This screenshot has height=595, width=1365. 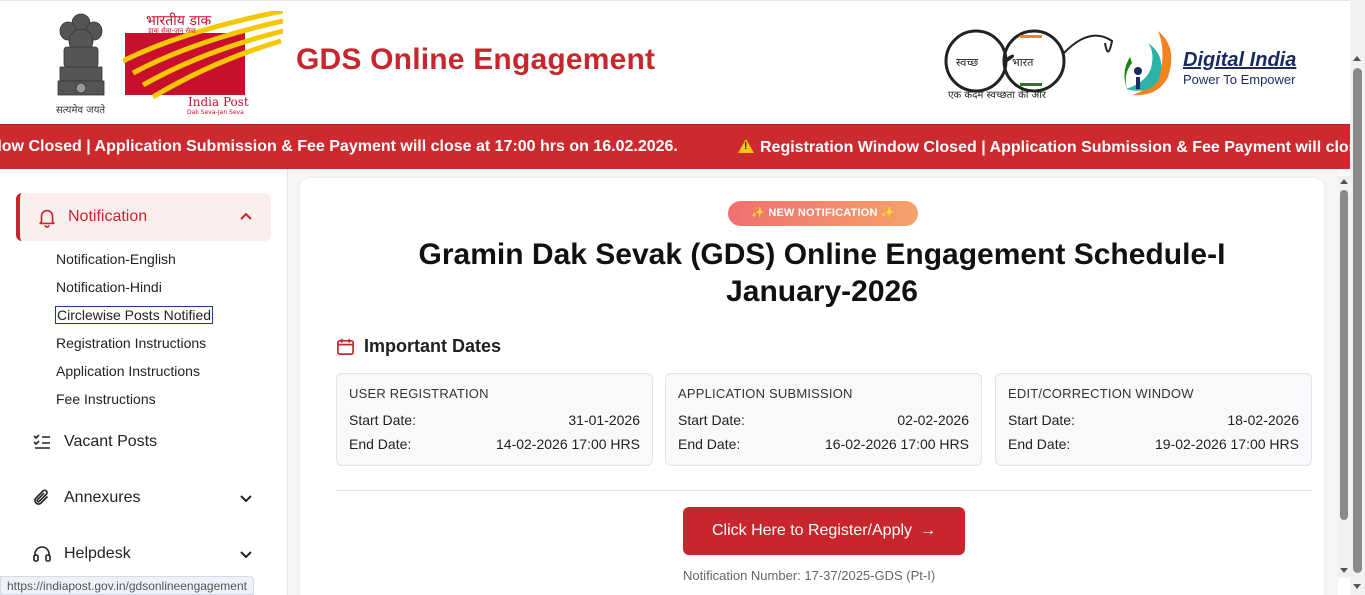 I want to click on register-apply-label: Click Here to Register/Apply, so click(x=812, y=530).